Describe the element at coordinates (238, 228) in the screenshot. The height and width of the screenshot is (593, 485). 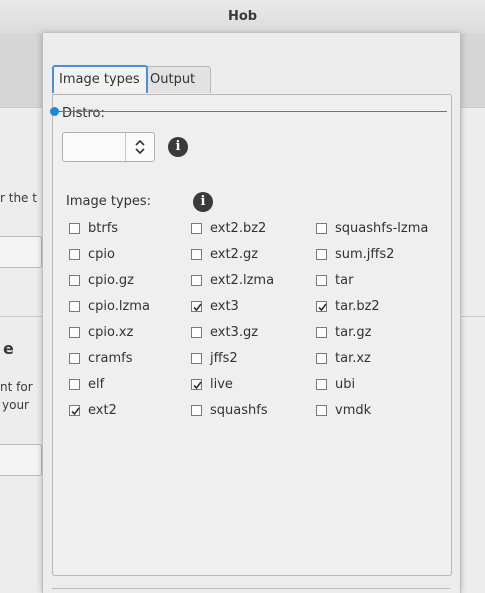
I see `checkbox-label: ext2.bz2` at that location.